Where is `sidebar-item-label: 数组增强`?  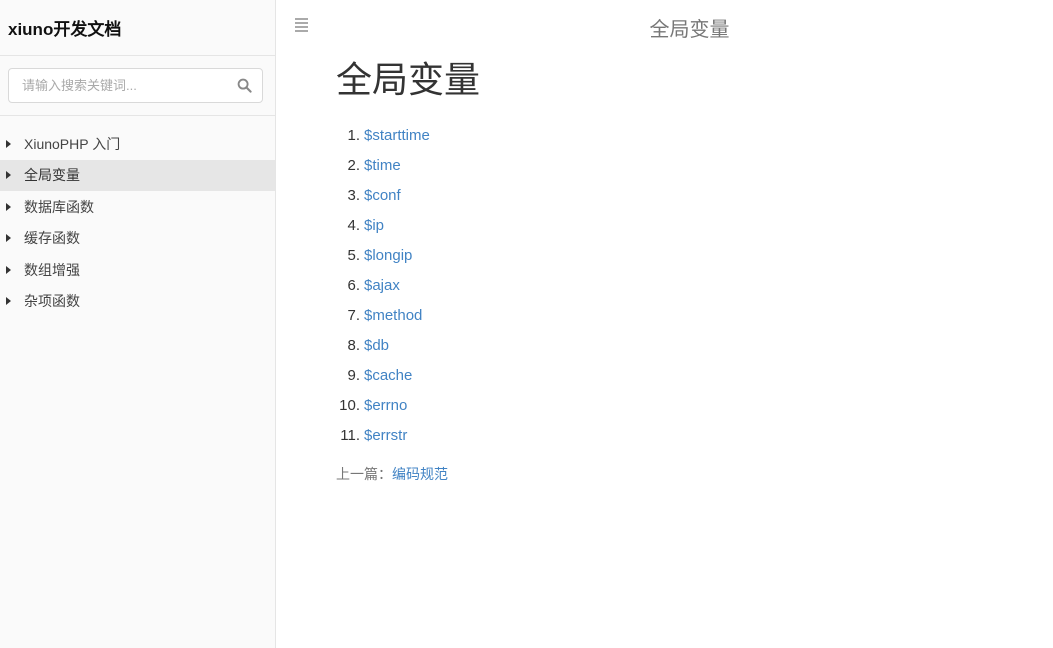 sidebar-item-label: 数组增强 is located at coordinates (52, 269).